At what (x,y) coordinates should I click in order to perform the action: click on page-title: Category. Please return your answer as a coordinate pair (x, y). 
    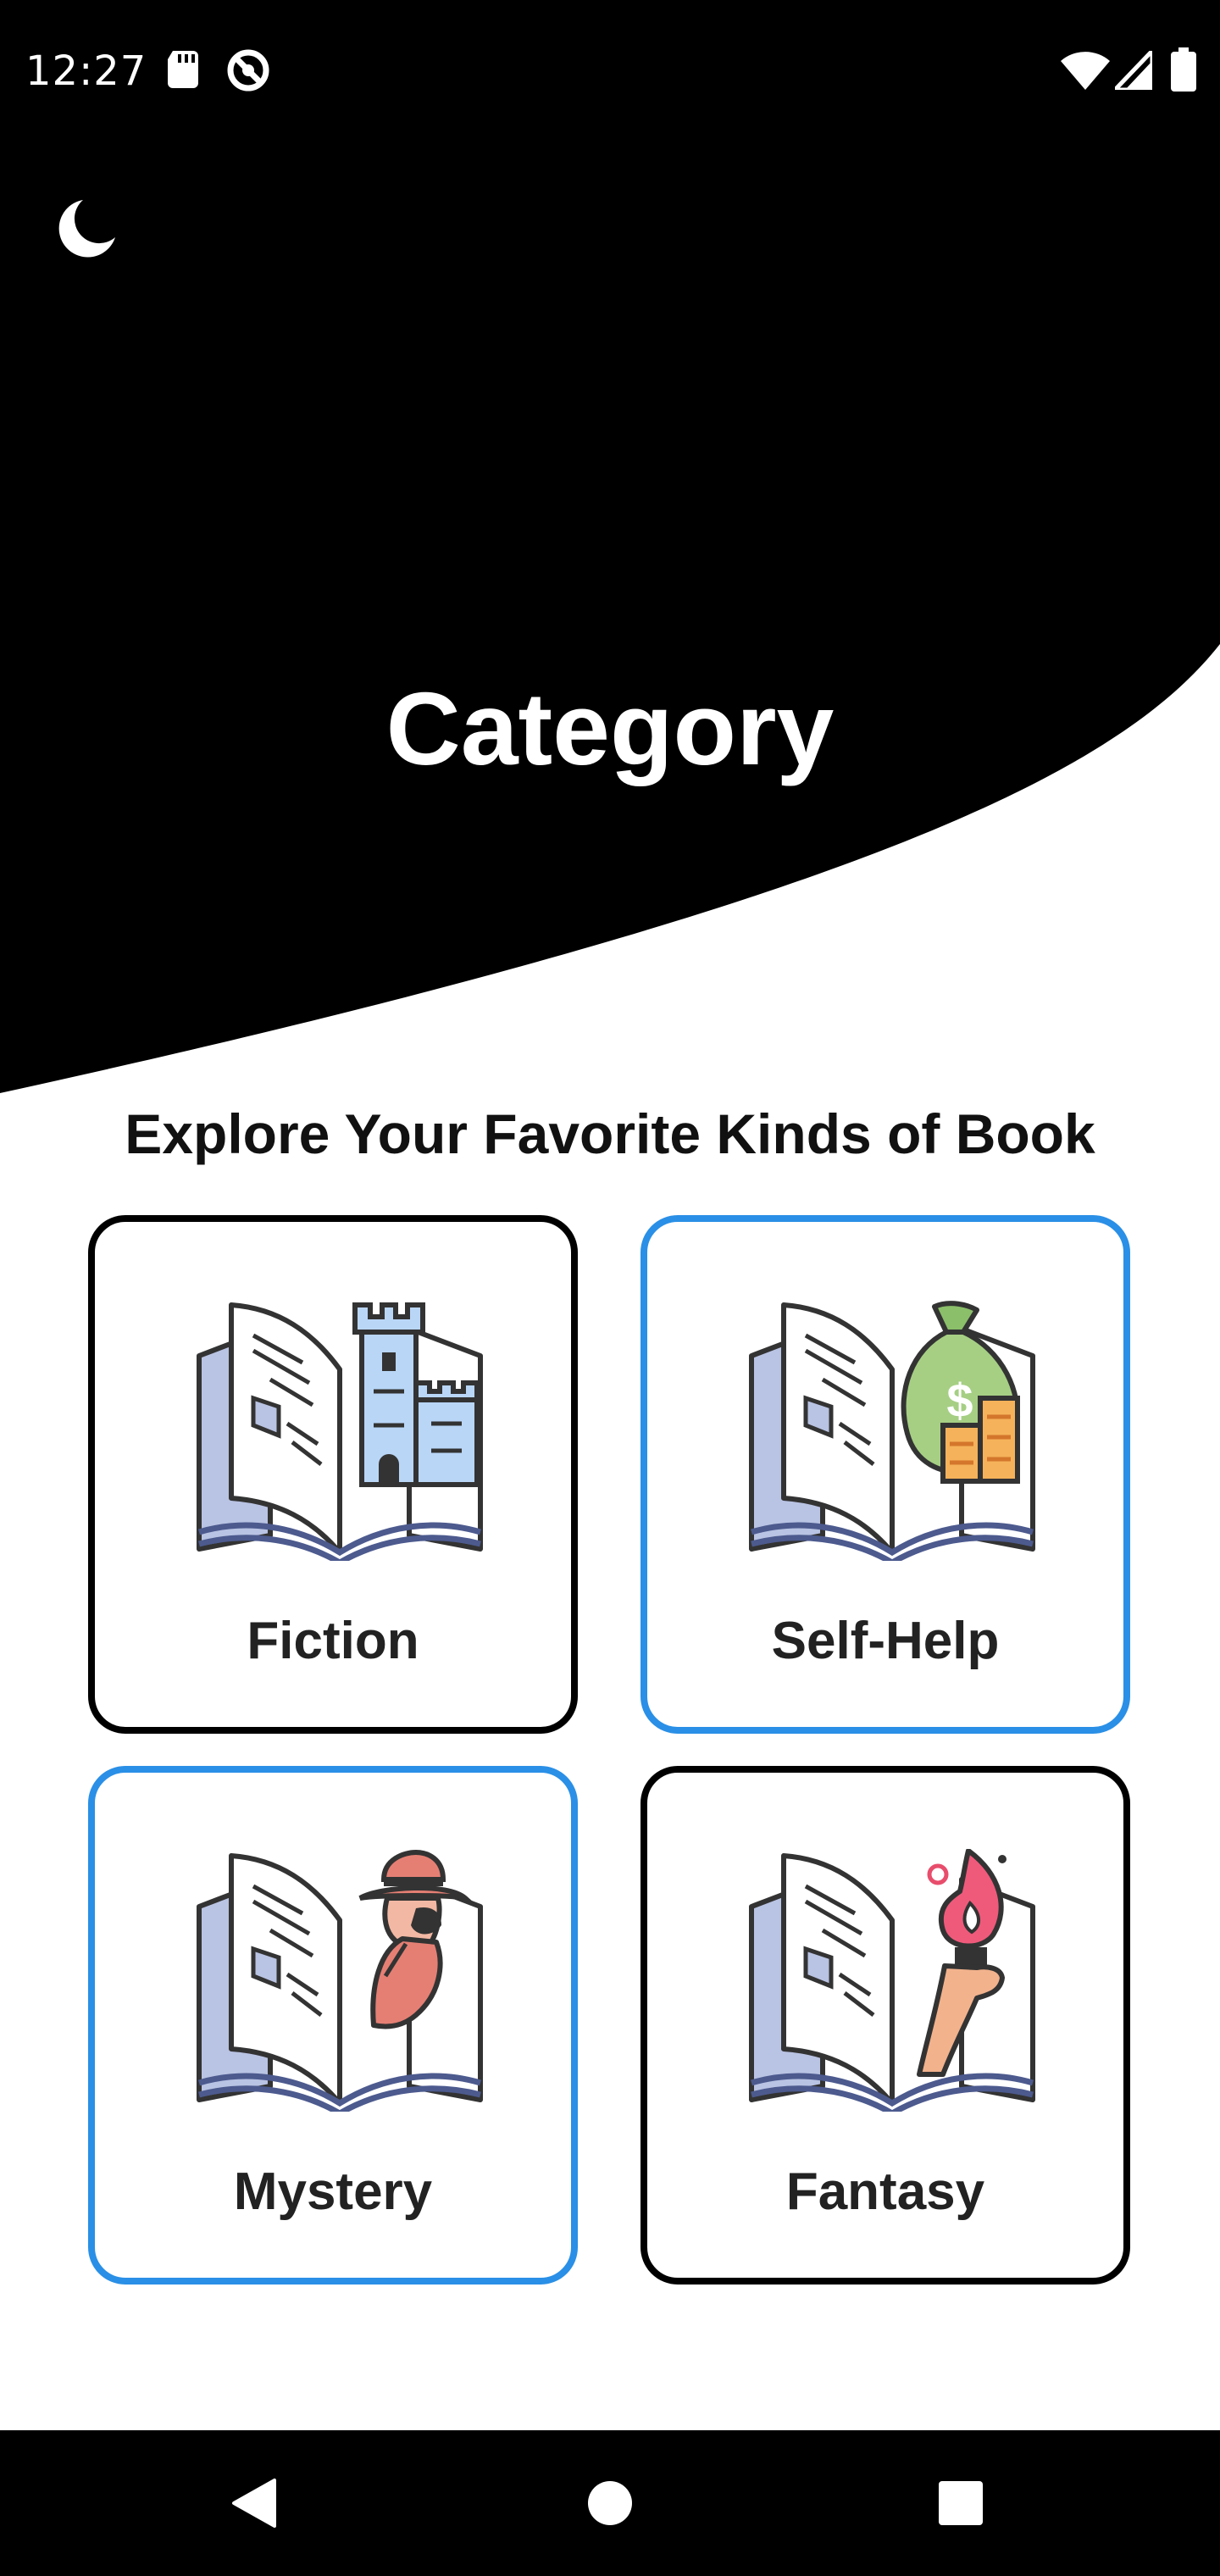
    Looking at the image, I should click on (610, 728).